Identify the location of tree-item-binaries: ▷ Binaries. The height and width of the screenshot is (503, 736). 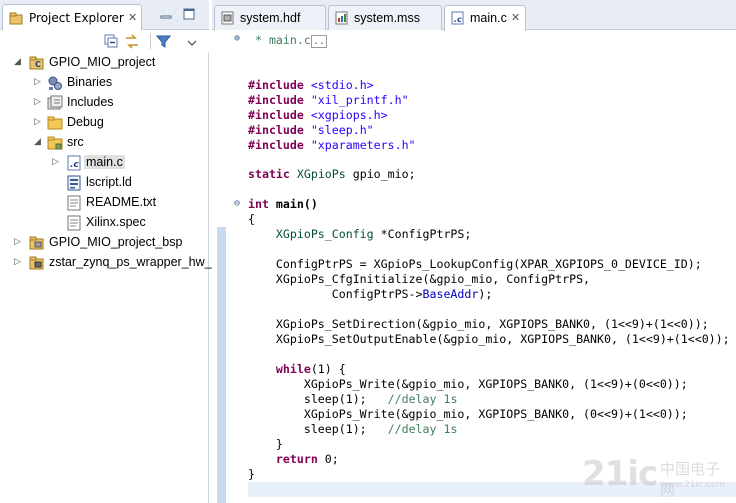
(104, 83).